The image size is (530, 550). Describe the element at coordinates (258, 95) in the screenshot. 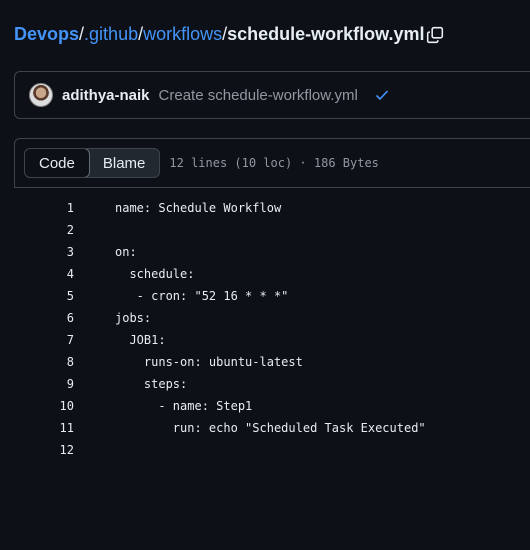

I see `commit-message: Create schedule-workflow.yml` at that location.